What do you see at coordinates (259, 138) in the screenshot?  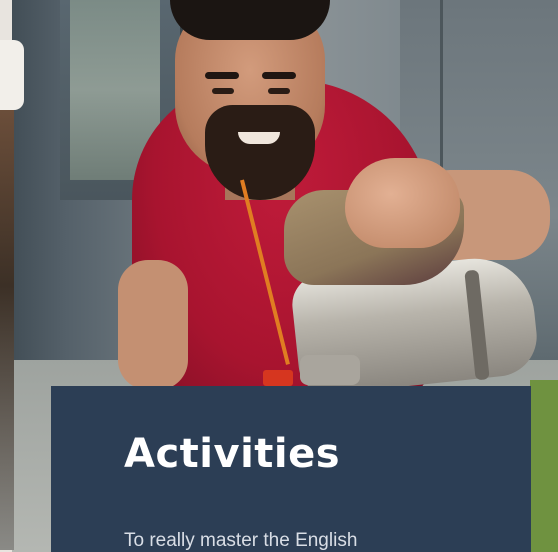 I see `photo-man-smile` at bounding box center [259, 138].